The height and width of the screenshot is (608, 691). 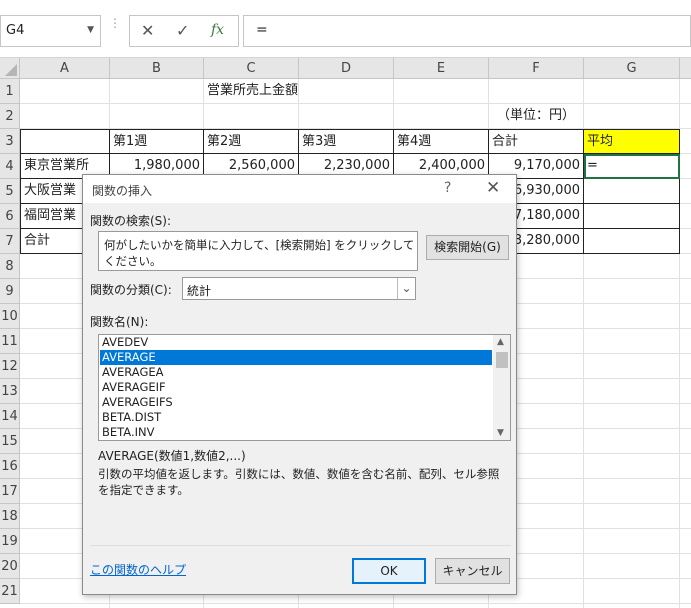 What do you see at coordinates (119, 322) in the screenshot?
I see `function-name-label: 関数名(N):` at bounding box center [119, 322].